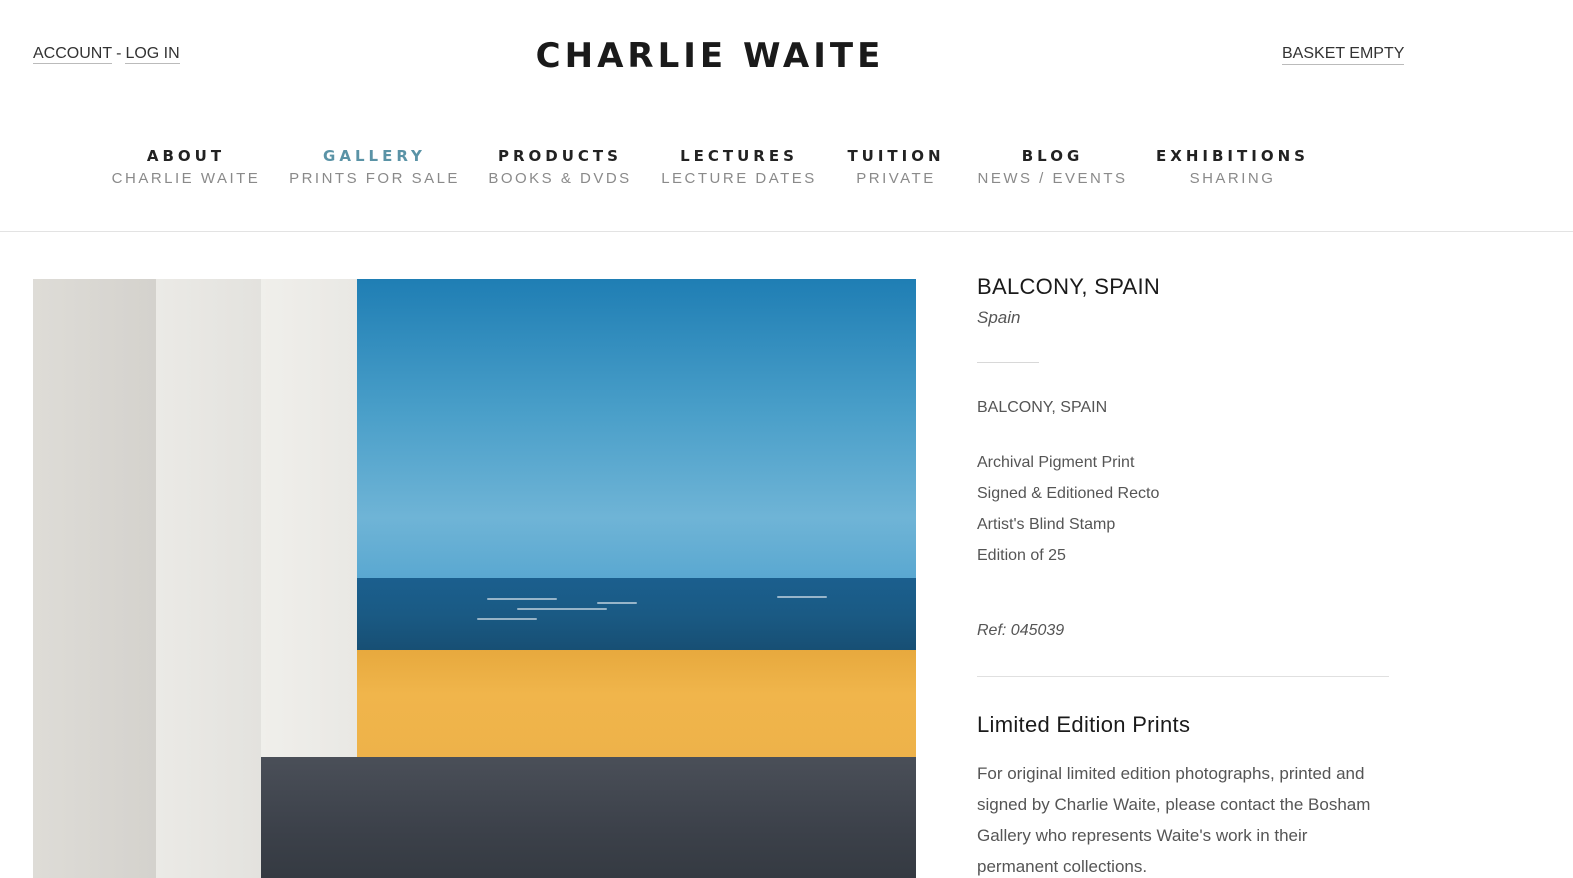 The image size is (1573, 878). What do you see at coordinates (739, 156) in the screenshot?
I see `nav-item-title: LECTURES` at bounding box center [739, 156].